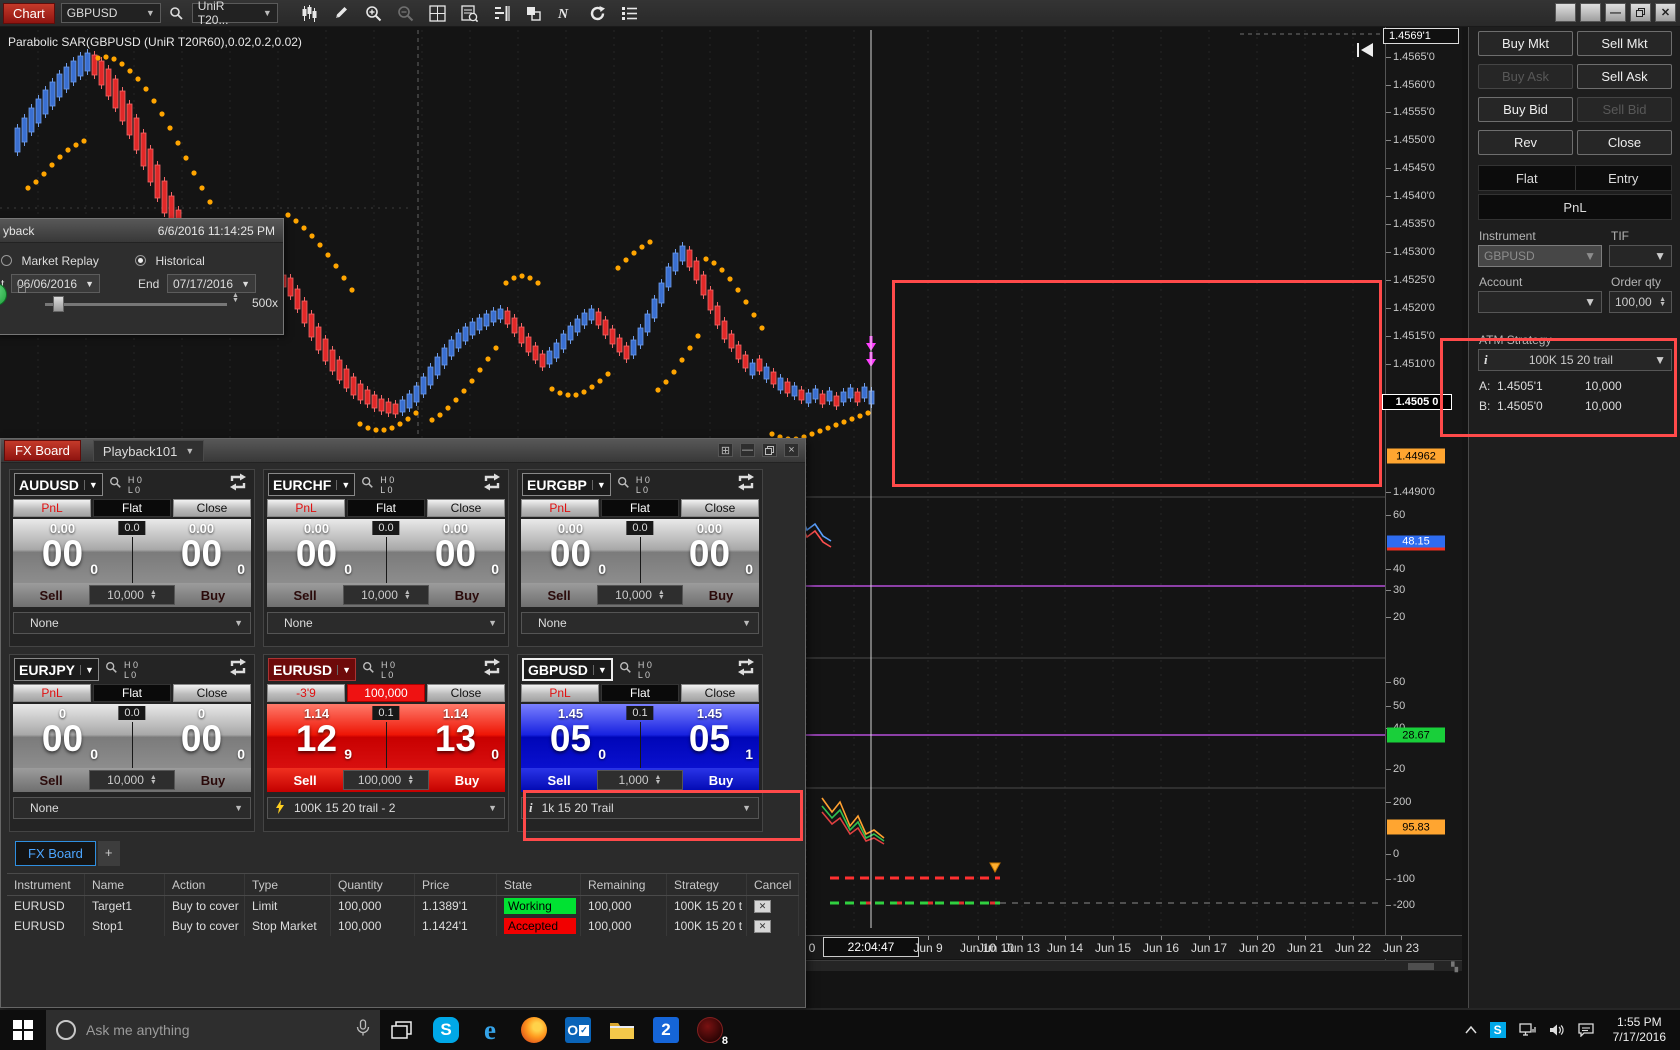  Describe the element at coordinates (405, 13) in the screenshot. I see `zoom-out-icon` at that location.